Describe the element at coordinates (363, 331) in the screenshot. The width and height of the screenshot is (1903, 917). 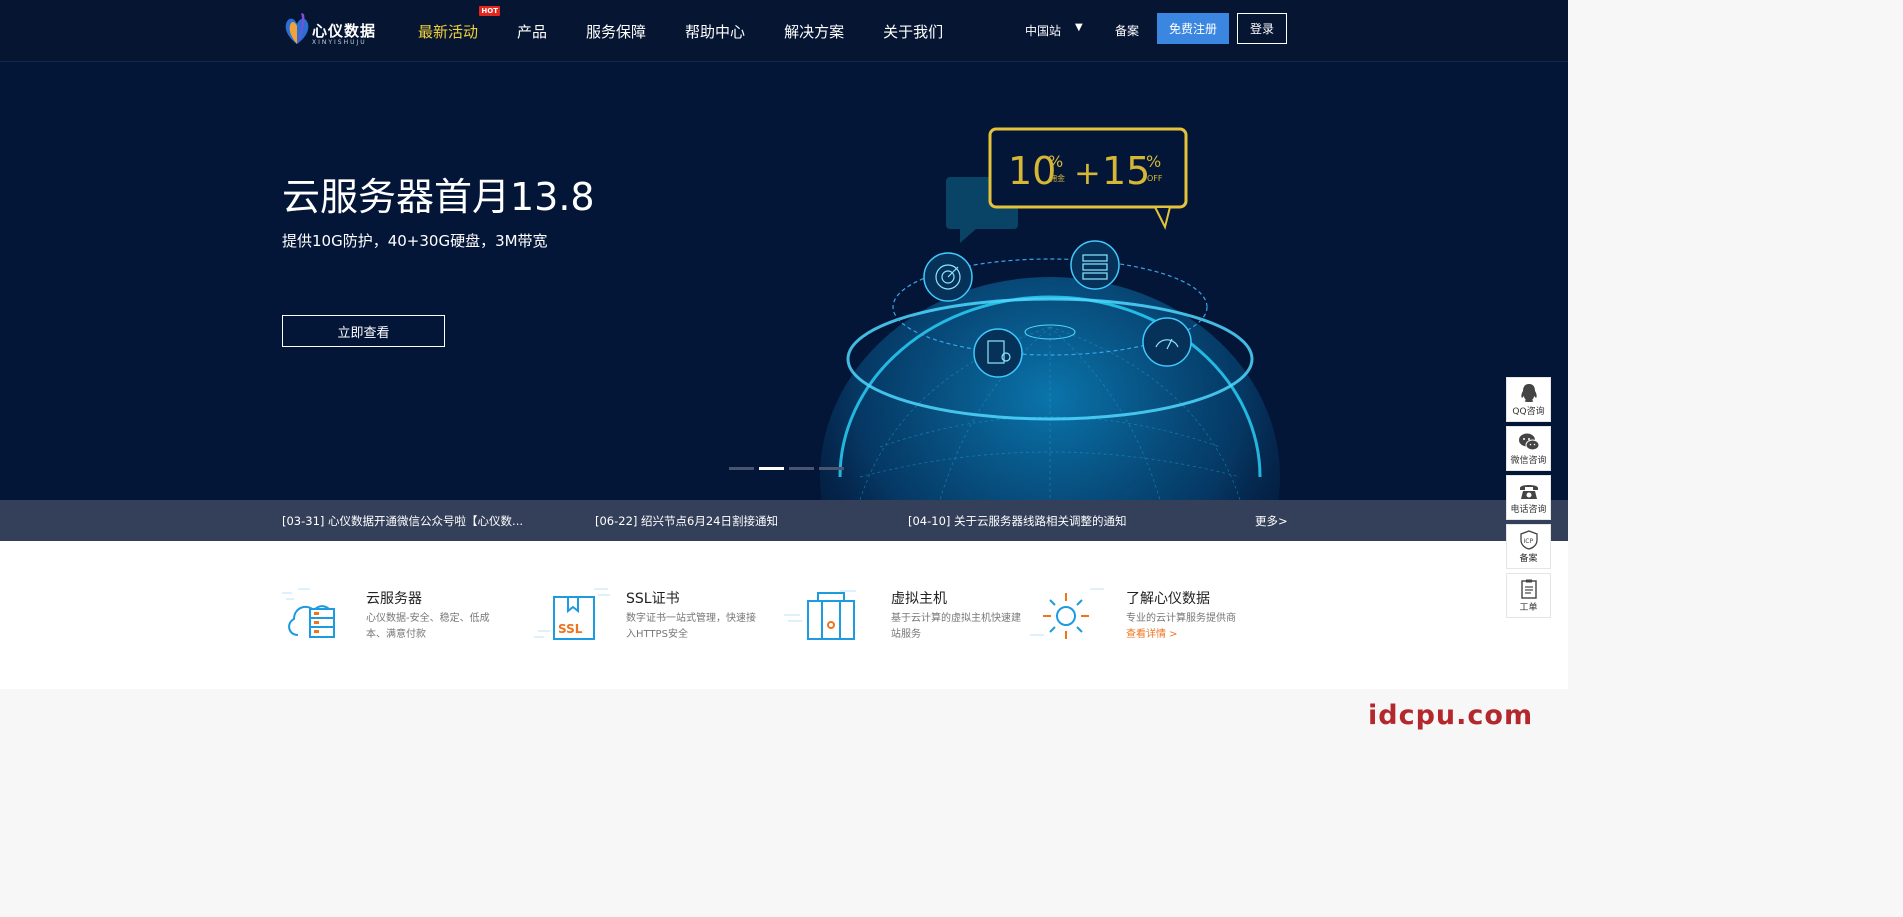
I see `view-now-button: 立即查看` at that location.